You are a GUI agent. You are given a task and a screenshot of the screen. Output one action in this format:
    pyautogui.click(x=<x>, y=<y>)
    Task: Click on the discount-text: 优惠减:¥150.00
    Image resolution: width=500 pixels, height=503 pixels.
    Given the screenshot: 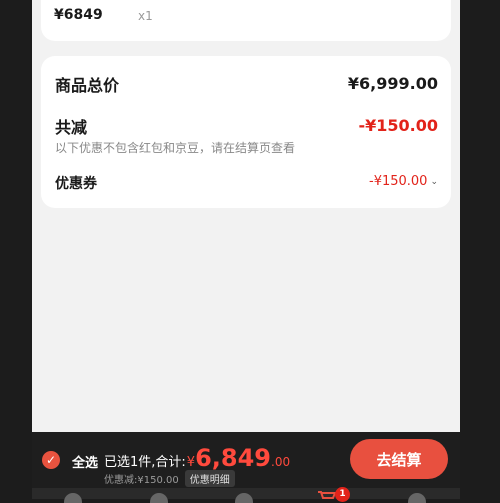 What is the action you would take?
    pyautogui.click(x=141, y=480)
    